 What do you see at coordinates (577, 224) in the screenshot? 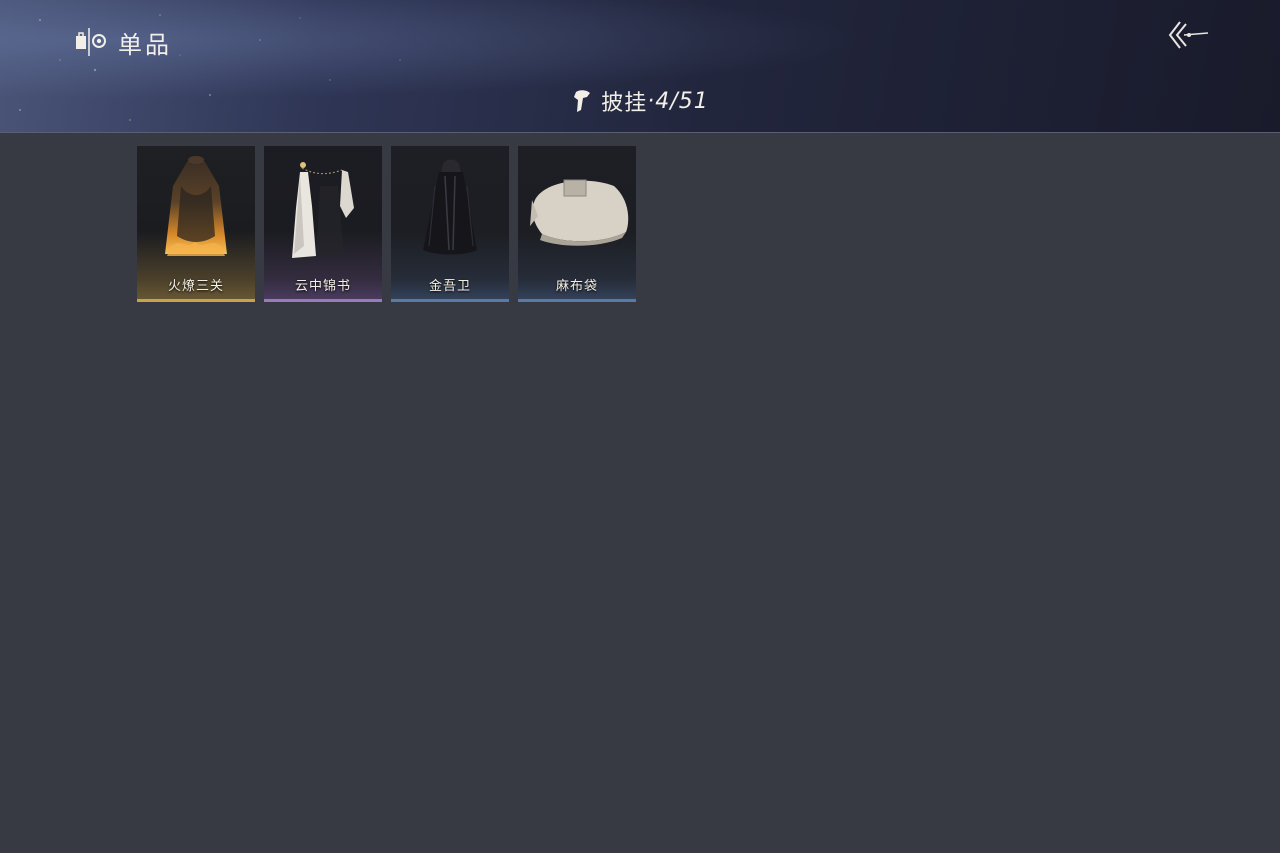
I see `item-card-mabudai: 麻布袋` at bounding box center [577, 224].